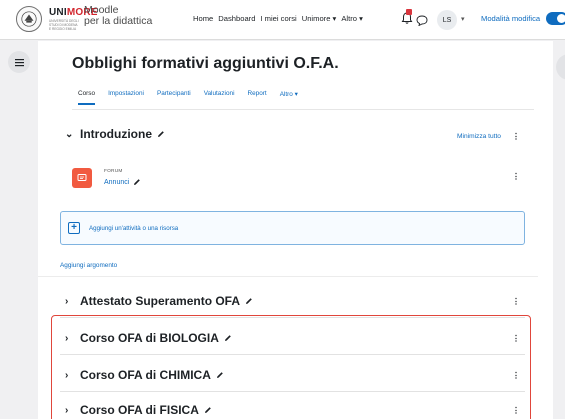  I want to click on block-drawer-toggle-button, so click(560, 67).